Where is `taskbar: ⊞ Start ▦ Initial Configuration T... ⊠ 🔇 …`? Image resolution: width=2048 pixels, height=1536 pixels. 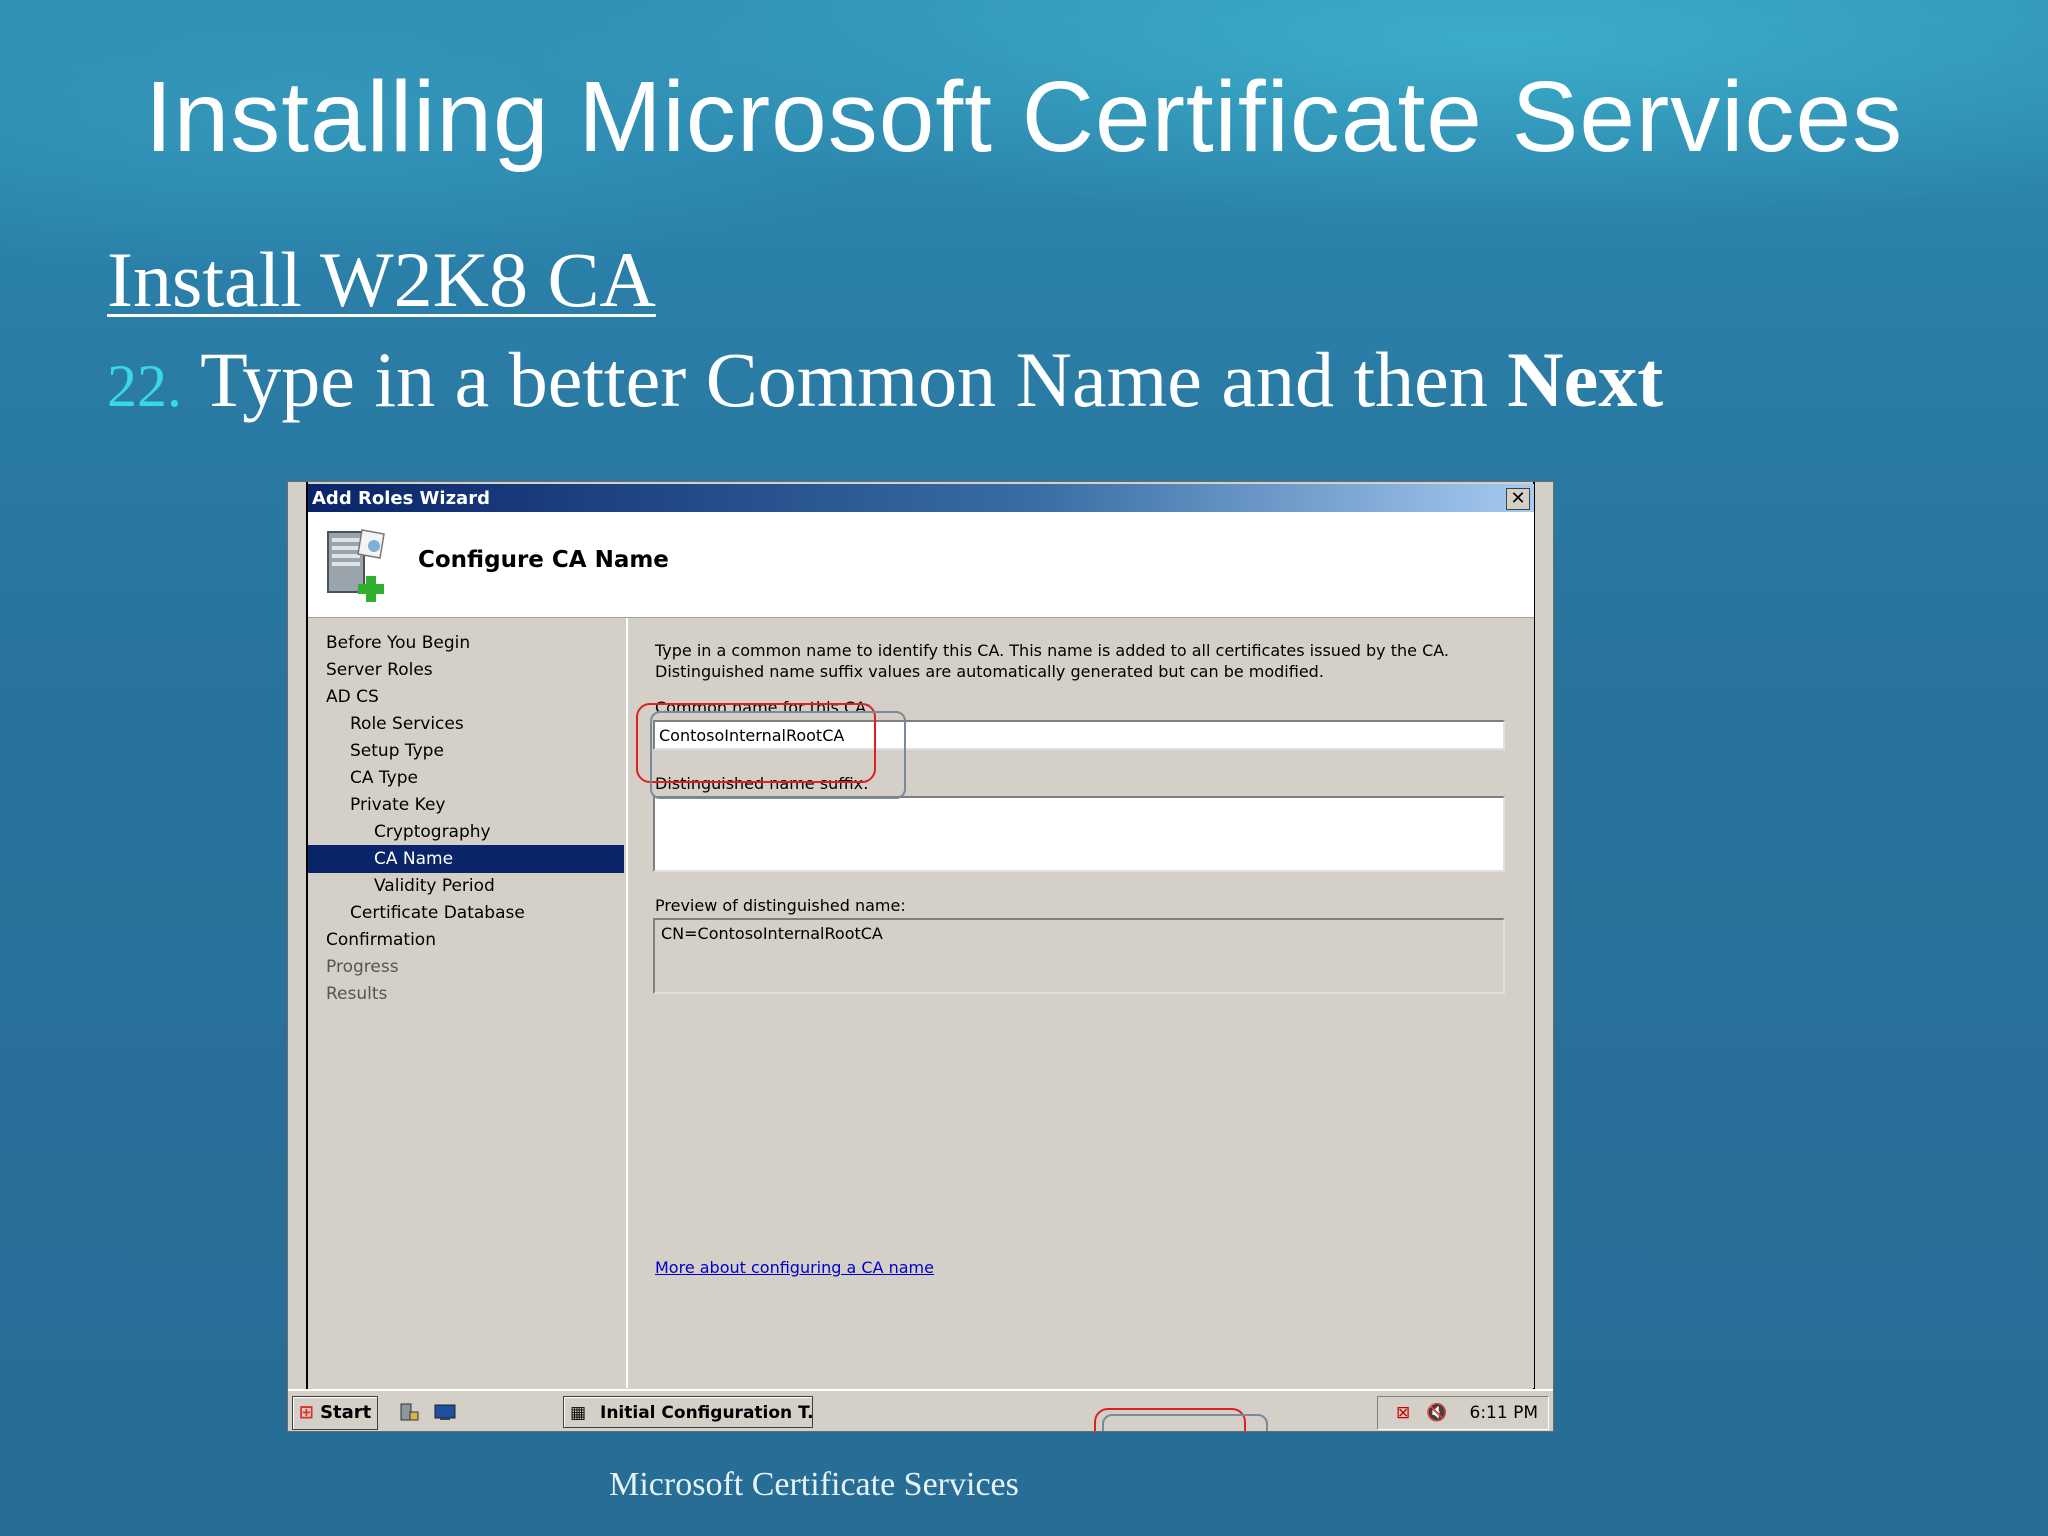 taskbar: ⊞ Start ▦ Initial Configuration T... ⊠ 🔇 … is located at coordinates (920, 1410).